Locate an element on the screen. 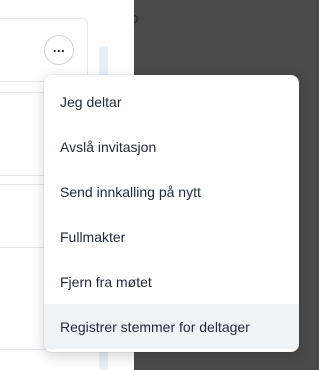 This screenshot has width=320, height=370. menu-item-send-innkalling: Send innkalling på nytt is located at coordinates (171, 191).